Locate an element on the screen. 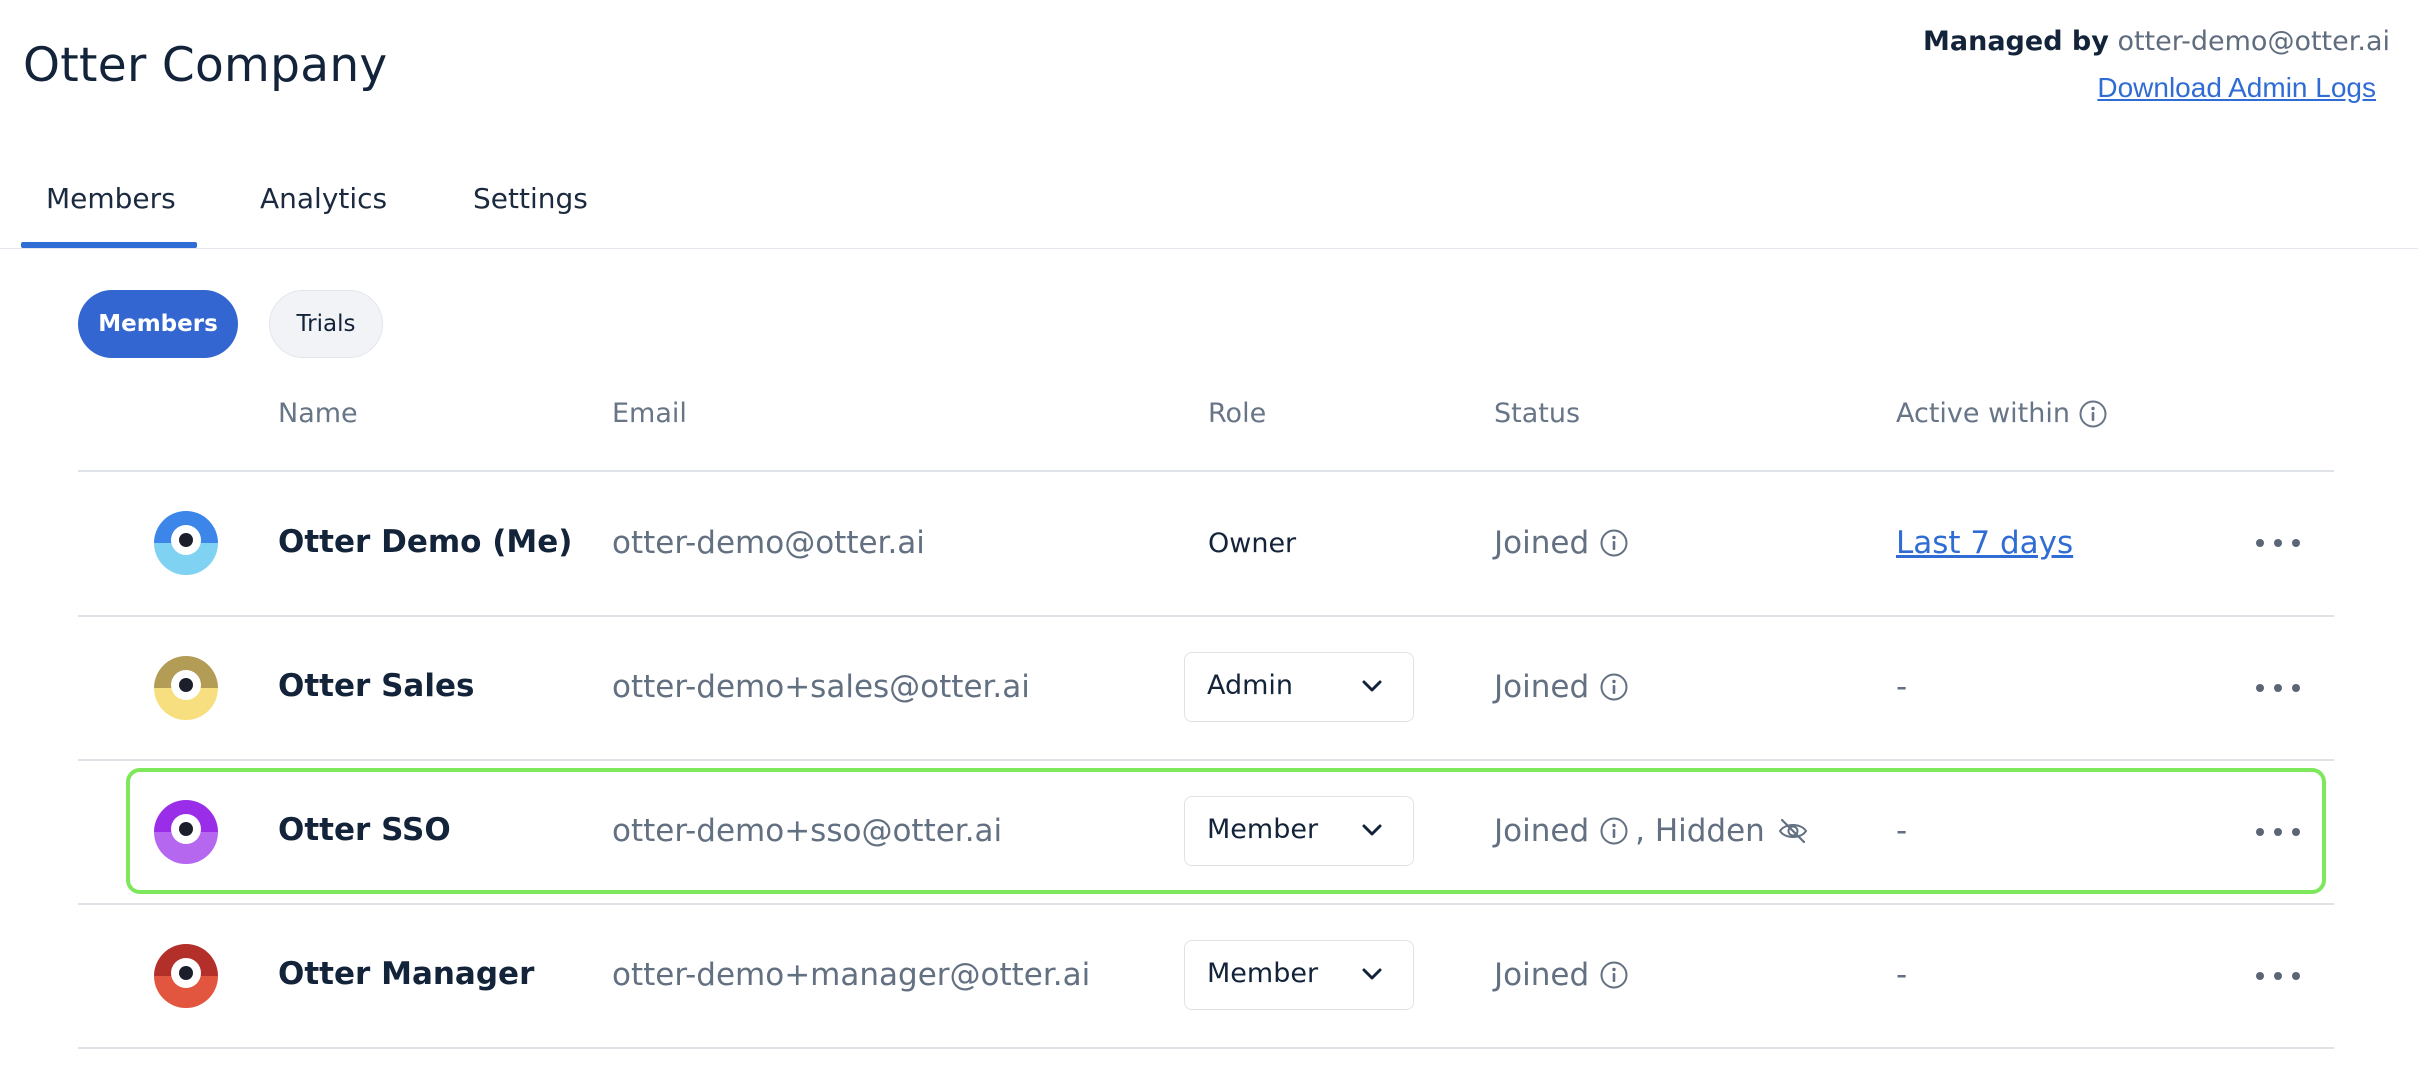 This screenshot has height=1068, width=2418. tab-bar: Members Analytics Settings is located at coordinates (1209, 209).